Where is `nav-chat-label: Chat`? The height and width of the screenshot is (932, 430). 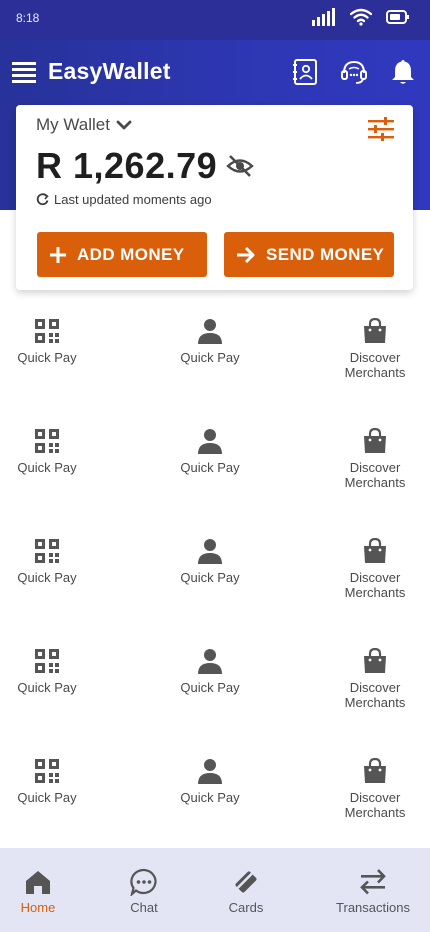 nav-chat-label: Chat is located at coordinates (144, 907).